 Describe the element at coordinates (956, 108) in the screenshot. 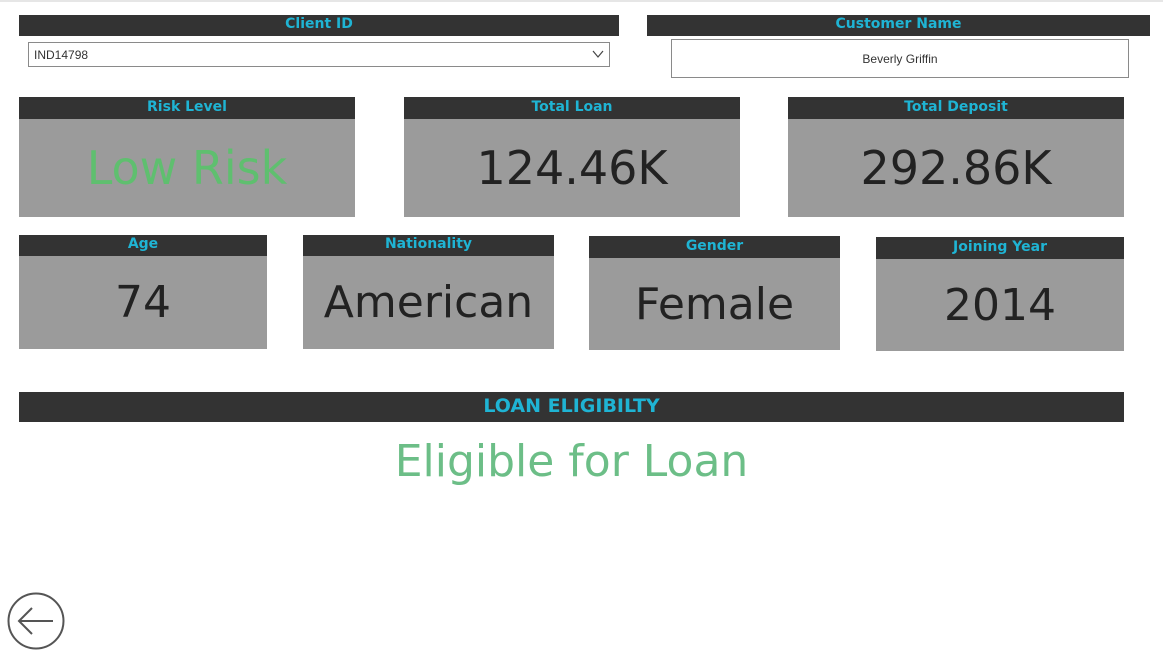

I see `total-deposit-header: Total Deposit` at that location.